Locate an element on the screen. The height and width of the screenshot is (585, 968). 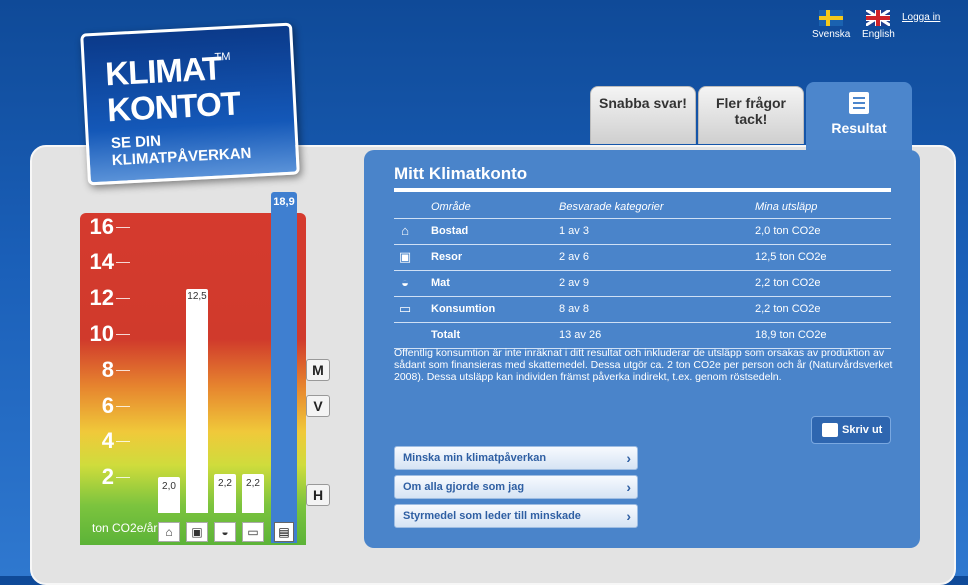
reduce-impact-button: Minska min klimatpåverkan › is located at coordinates (516, 458).